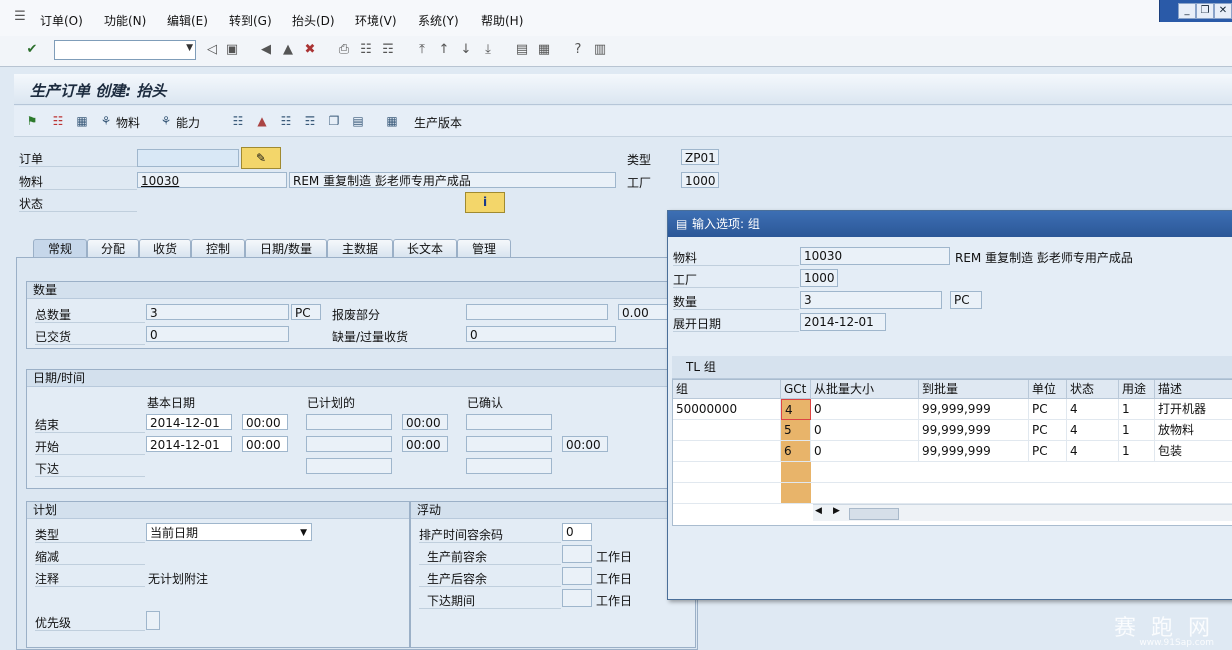 The height and width of the screenshot is (650, 1232). Describe the element at coordinates (238, 121) in the screenshot. I see `hierarchy-icon: ☷` at that location.